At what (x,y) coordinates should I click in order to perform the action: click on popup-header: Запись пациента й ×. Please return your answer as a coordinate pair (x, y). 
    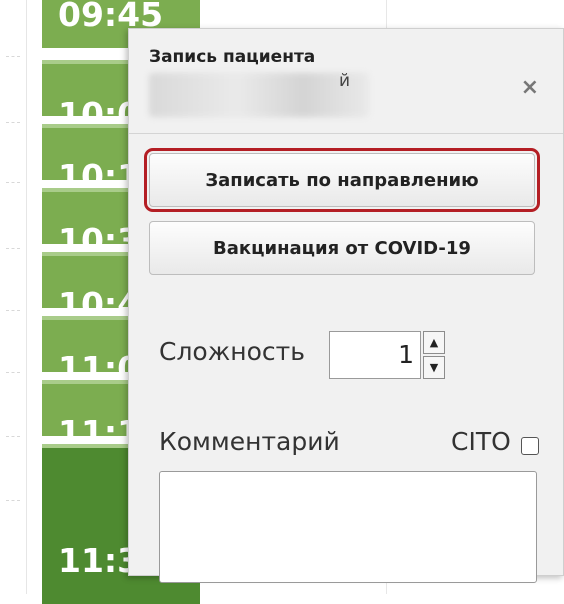
    Looking at the image, I should click on (346, 81).